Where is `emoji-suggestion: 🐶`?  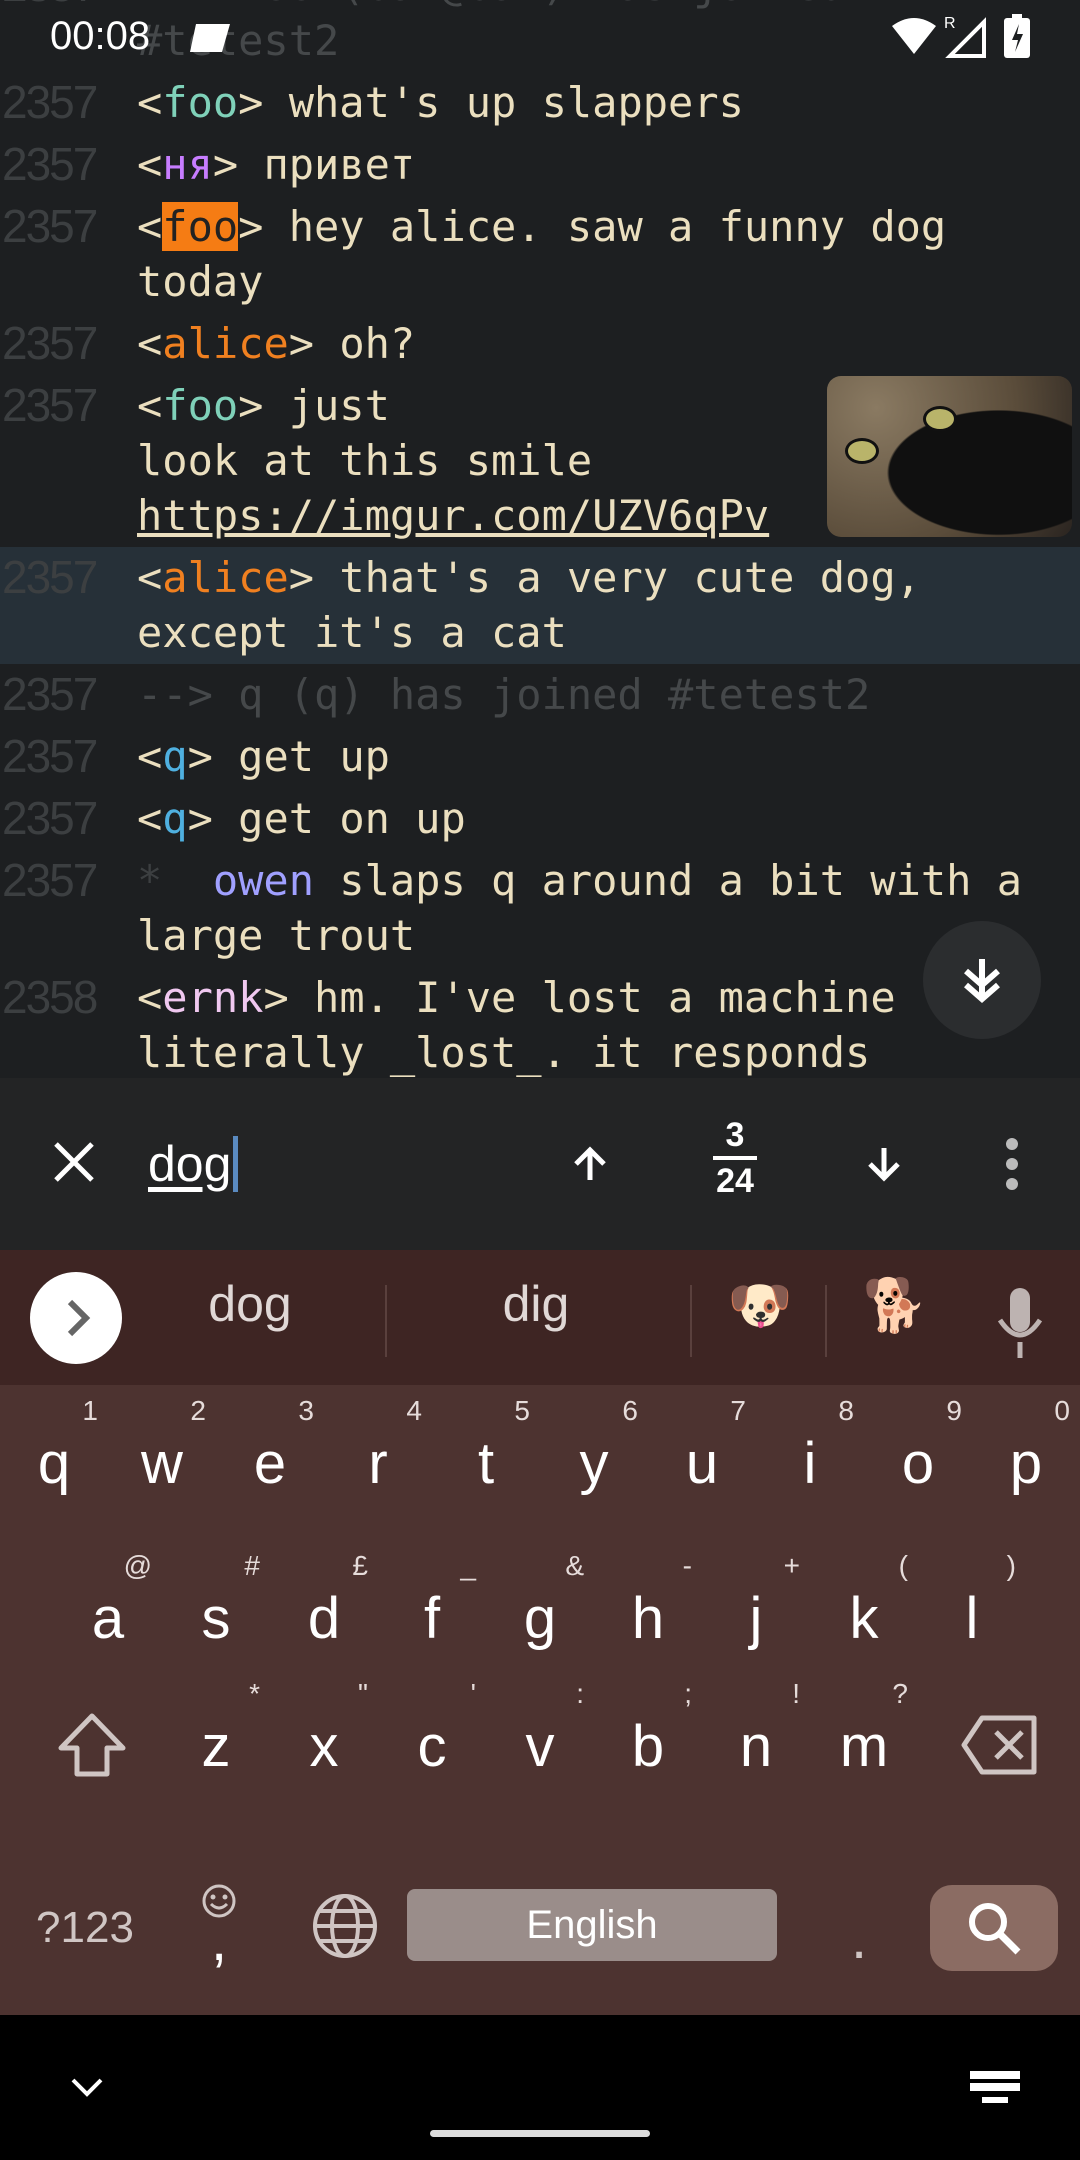
emoji-suggestion: 🐶 is located at coordinates (760, 1305).